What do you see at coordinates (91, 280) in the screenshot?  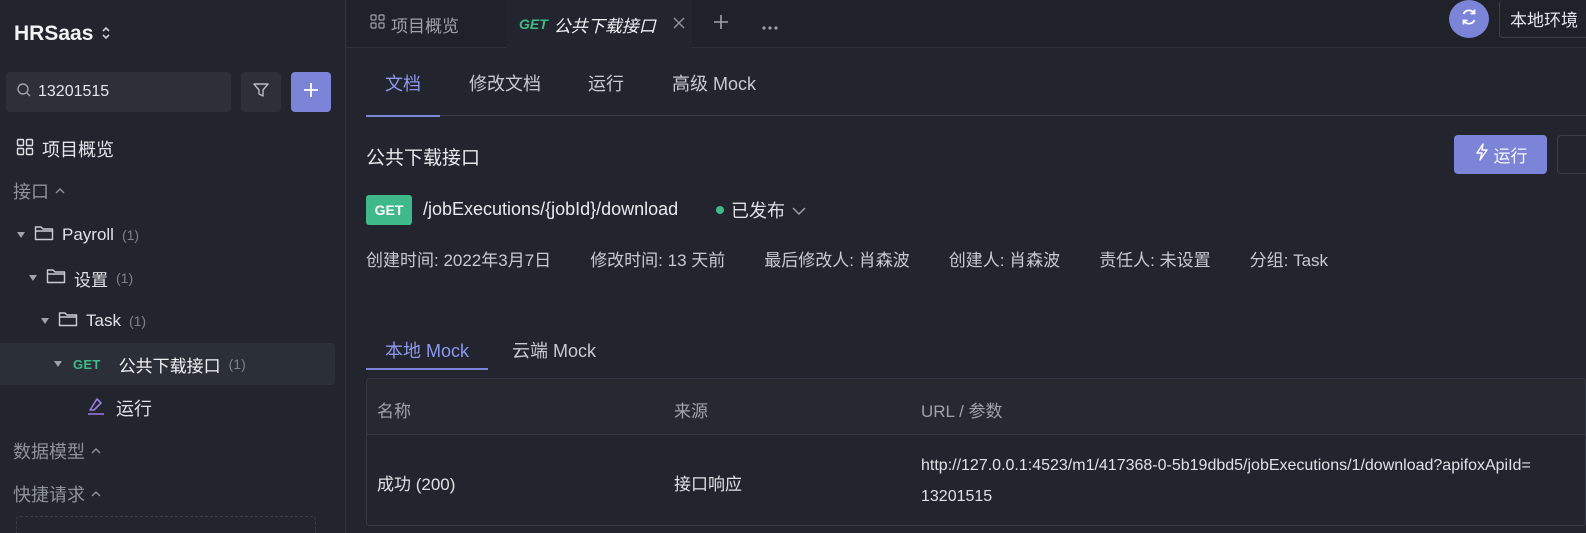 I see `tree-label: 设置` at bounding box center [91, 280].